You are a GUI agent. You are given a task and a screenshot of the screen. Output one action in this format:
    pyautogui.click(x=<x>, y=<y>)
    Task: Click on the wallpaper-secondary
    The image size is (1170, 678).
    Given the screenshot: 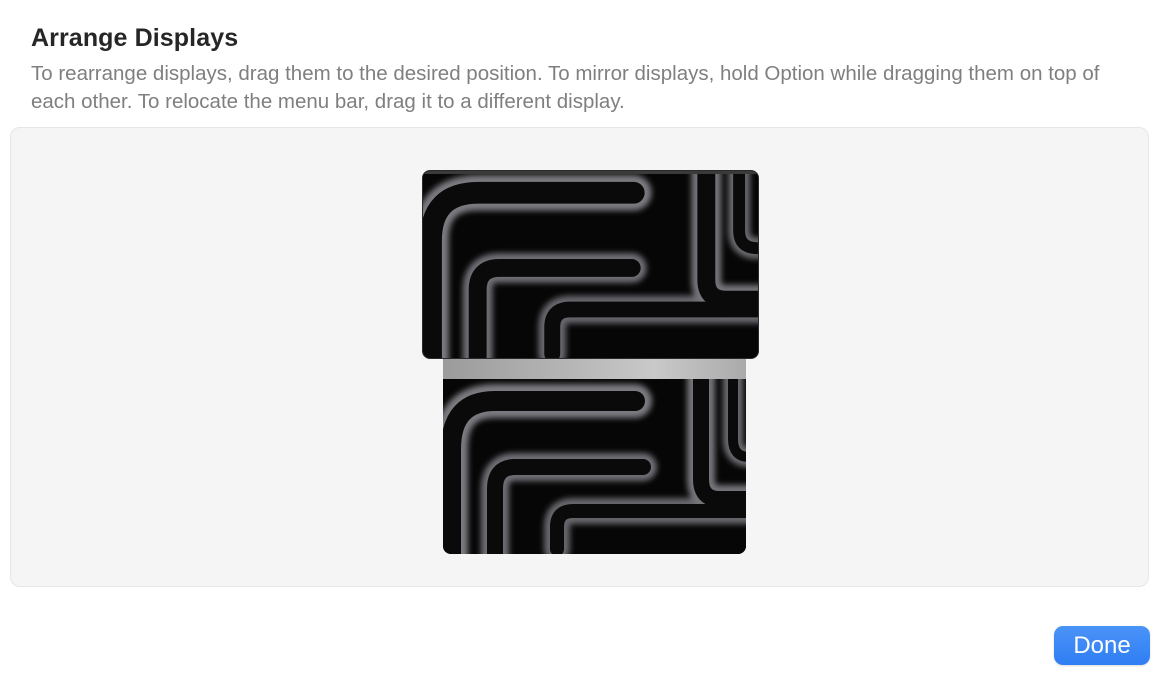 What is the action you would take?
    pyautogui.click(x=594, y=456)
    